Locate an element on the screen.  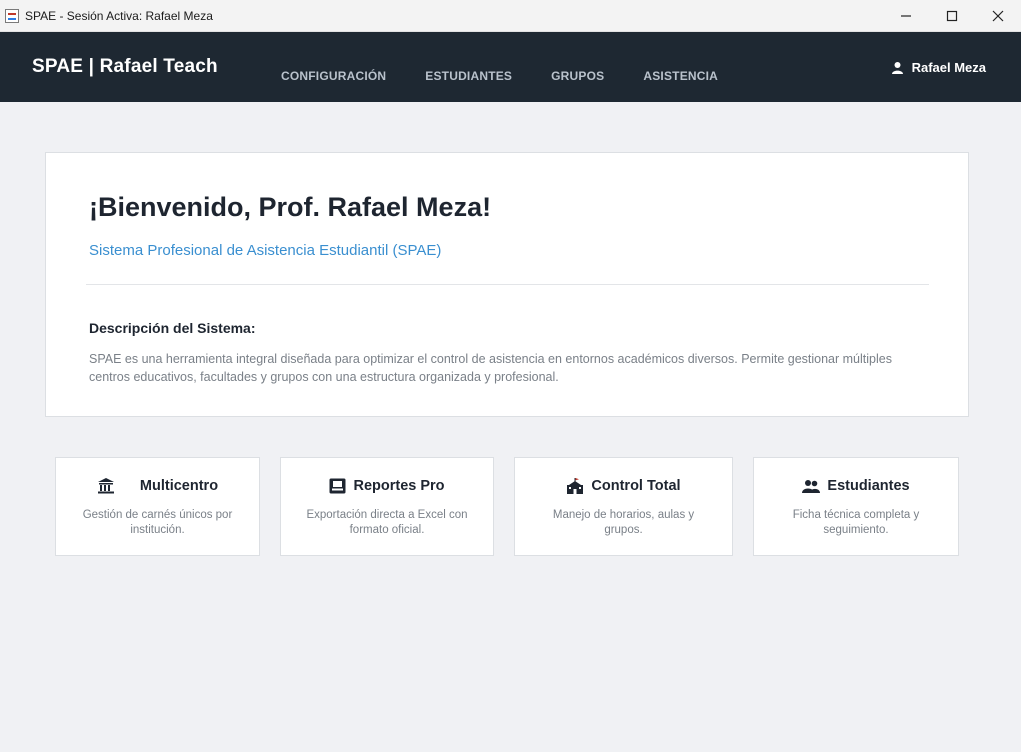
feature-head: Estudiantes is located at coordinates (856, 486).